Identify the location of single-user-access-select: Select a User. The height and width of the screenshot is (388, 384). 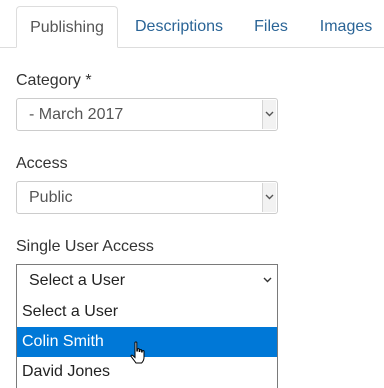
(147, 280).